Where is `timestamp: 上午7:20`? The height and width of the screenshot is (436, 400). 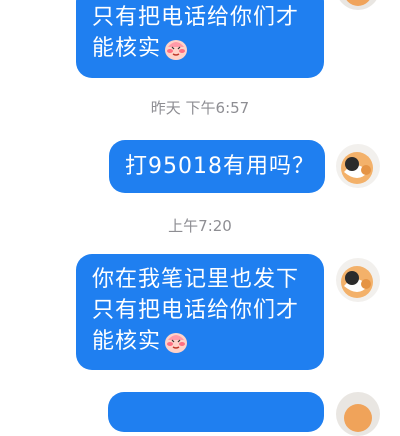
timestamp: 上午7:20 is located at coordinates (200, 226).